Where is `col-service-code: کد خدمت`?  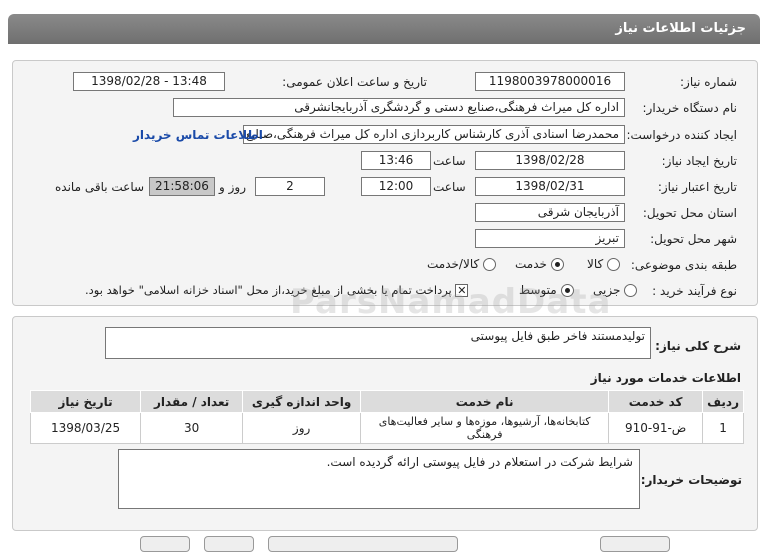
col-service-code: کد خدمت is located at coordinates (656, 401).